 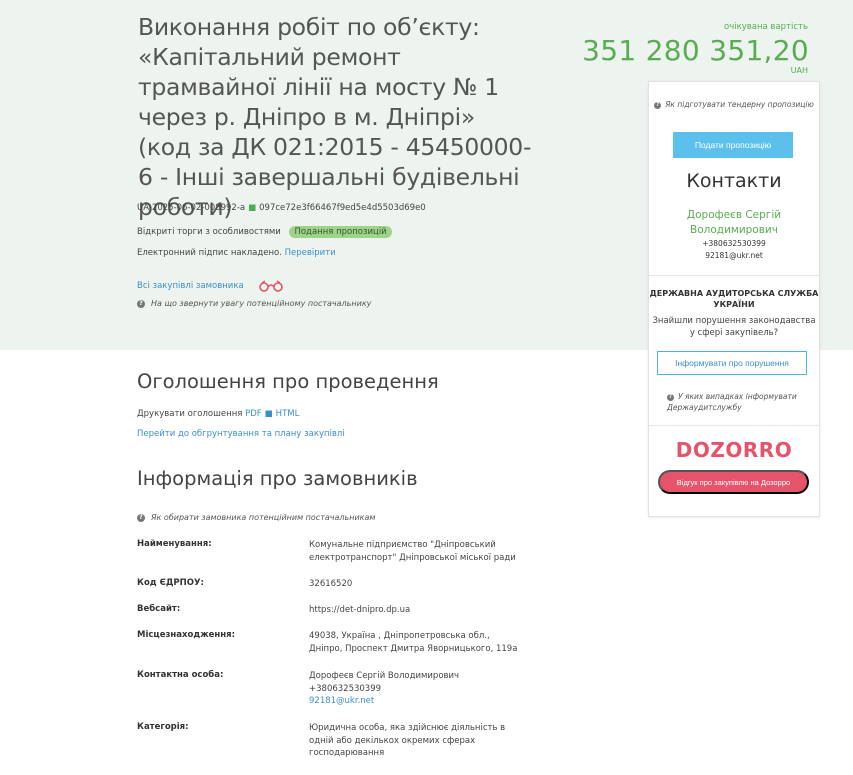 What do you see at coordinates (340, 232) in the screenshot?
I see `status-badge: Подання пропозицій` at bounding box center [340, 232].